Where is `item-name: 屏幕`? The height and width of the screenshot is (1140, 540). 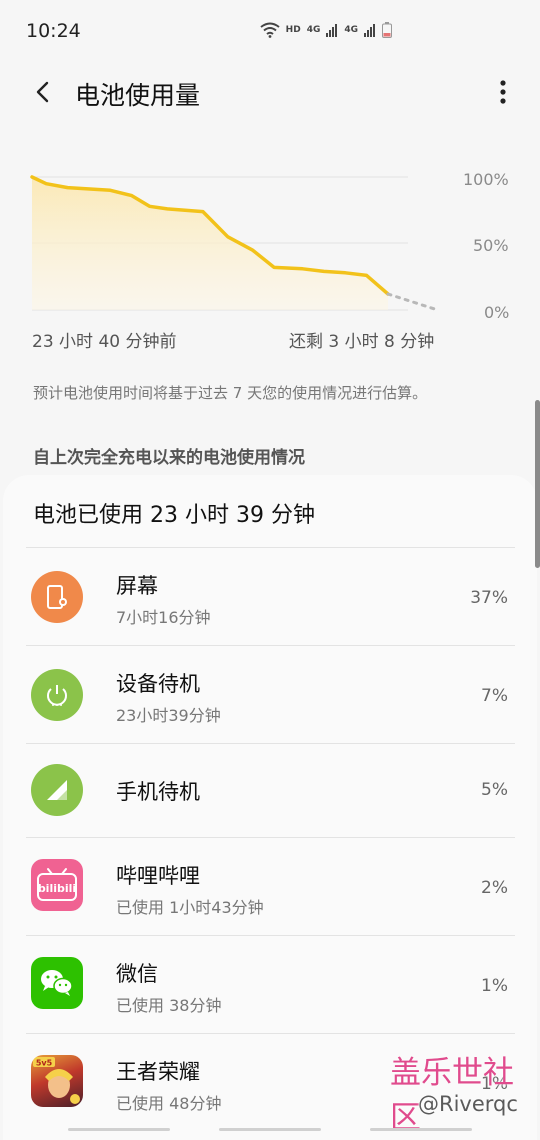
item-name: 屏幕 is located at coordinates (137, 586).